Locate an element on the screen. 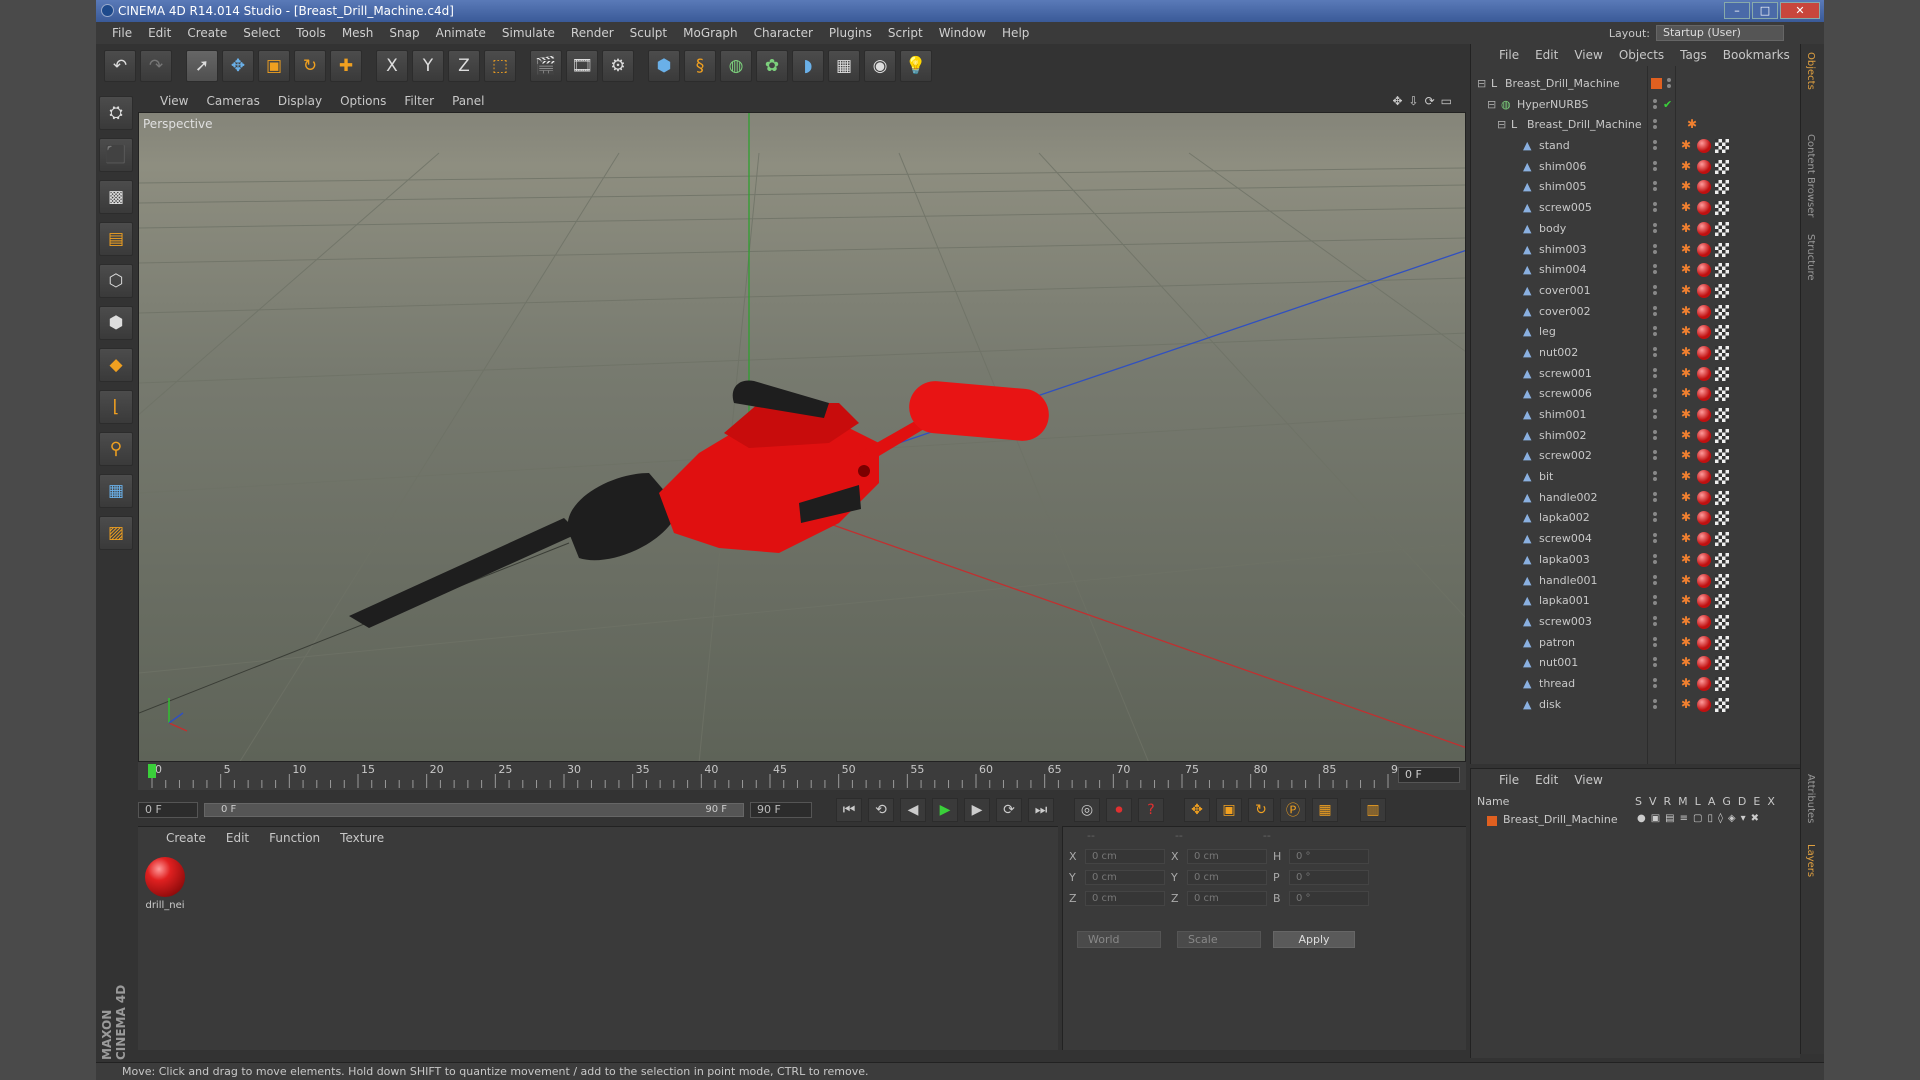  timeline-window-icon: ▥ is located at coordinates (1373, 810).